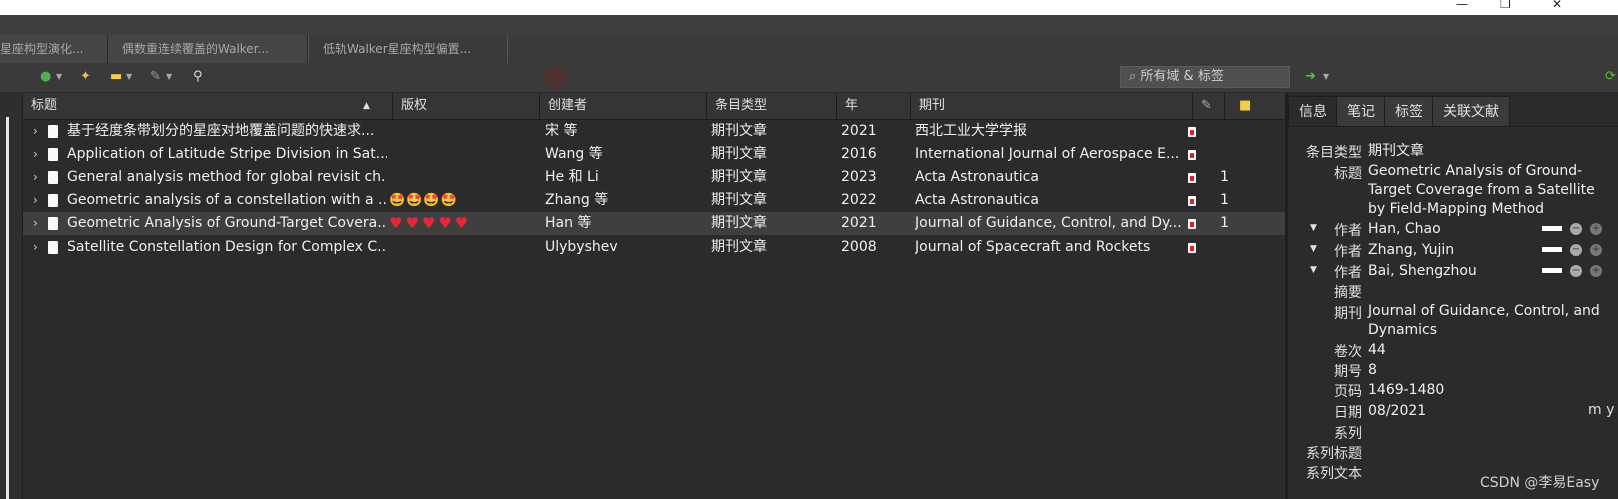 The height and width of the screenshot is (499, 1618). What do you see at coordinates (1209, 106) in the screenshot?
I see `column-header-attachments: ✎` at bounding box center [1209, 106].